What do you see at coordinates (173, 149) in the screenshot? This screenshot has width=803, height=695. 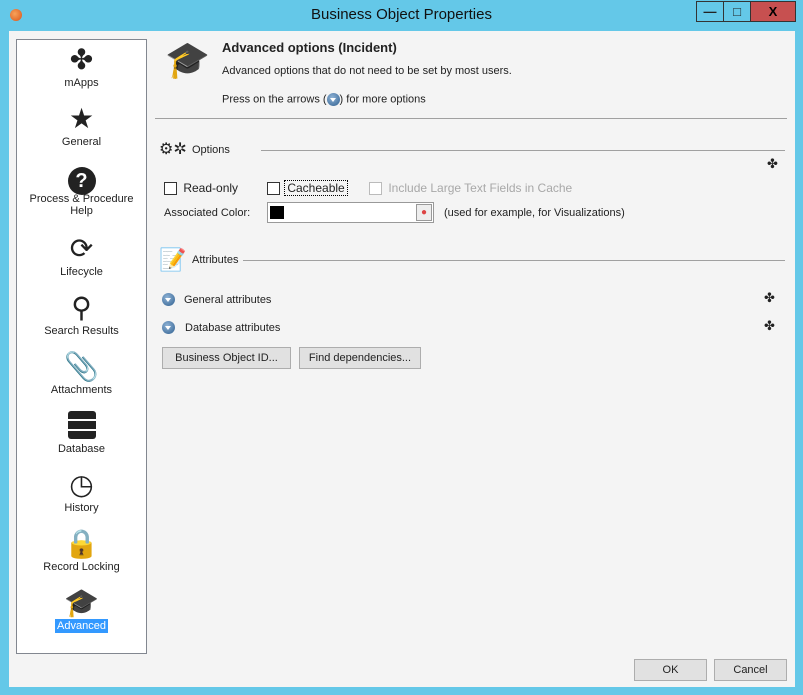 I see `gears-icon: ⚙✲` at bounding box center [173, 149].